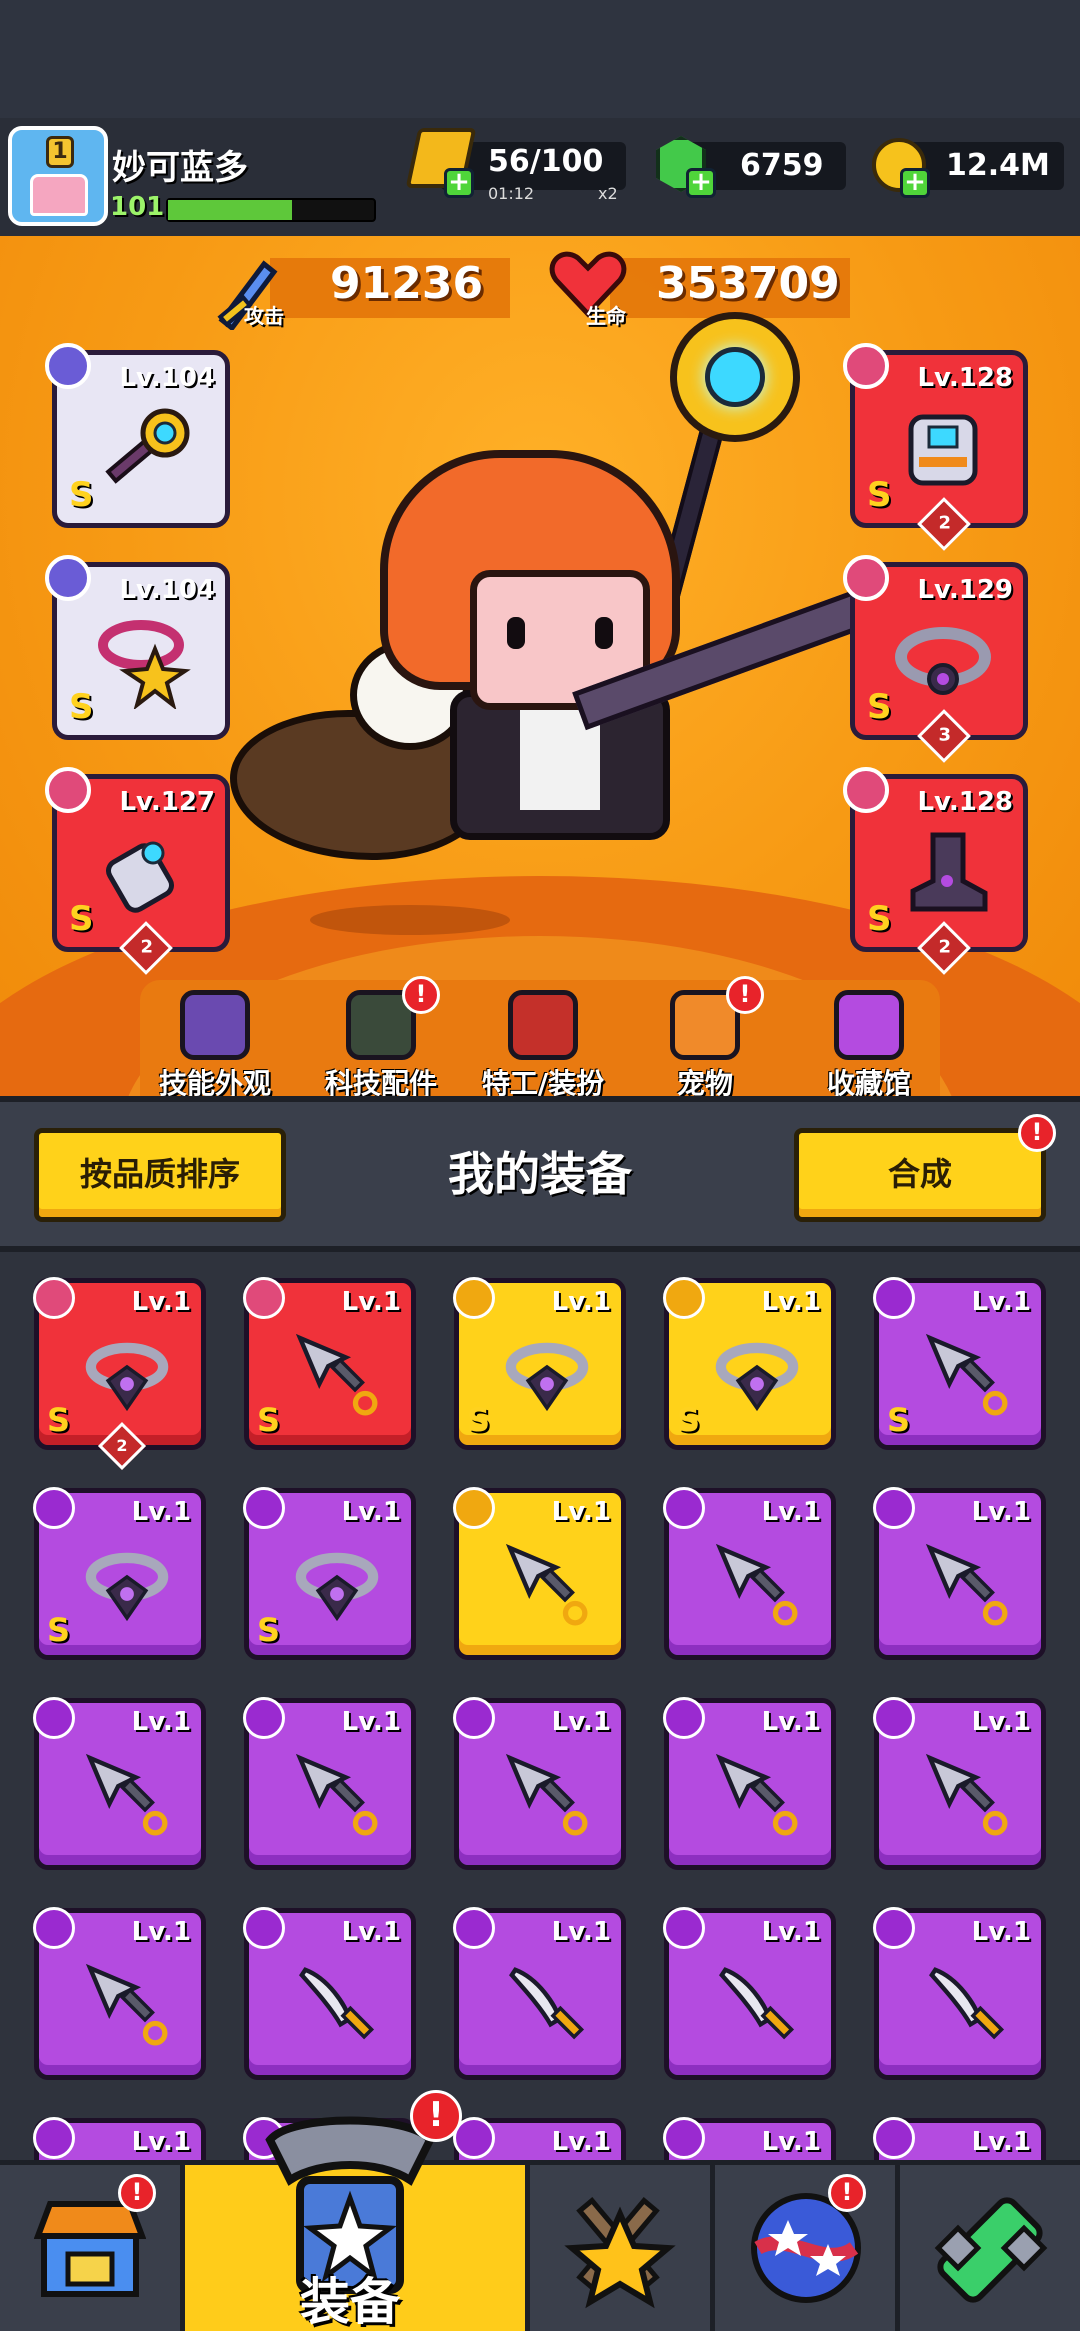 Image resolution: width=1080 pixels, height=2331 pixels. What do you see at coordinates (119, 1374) in the screenshot?
I see `inventory-item: Lv.1 S 2` at bounding box center [119, 1374].